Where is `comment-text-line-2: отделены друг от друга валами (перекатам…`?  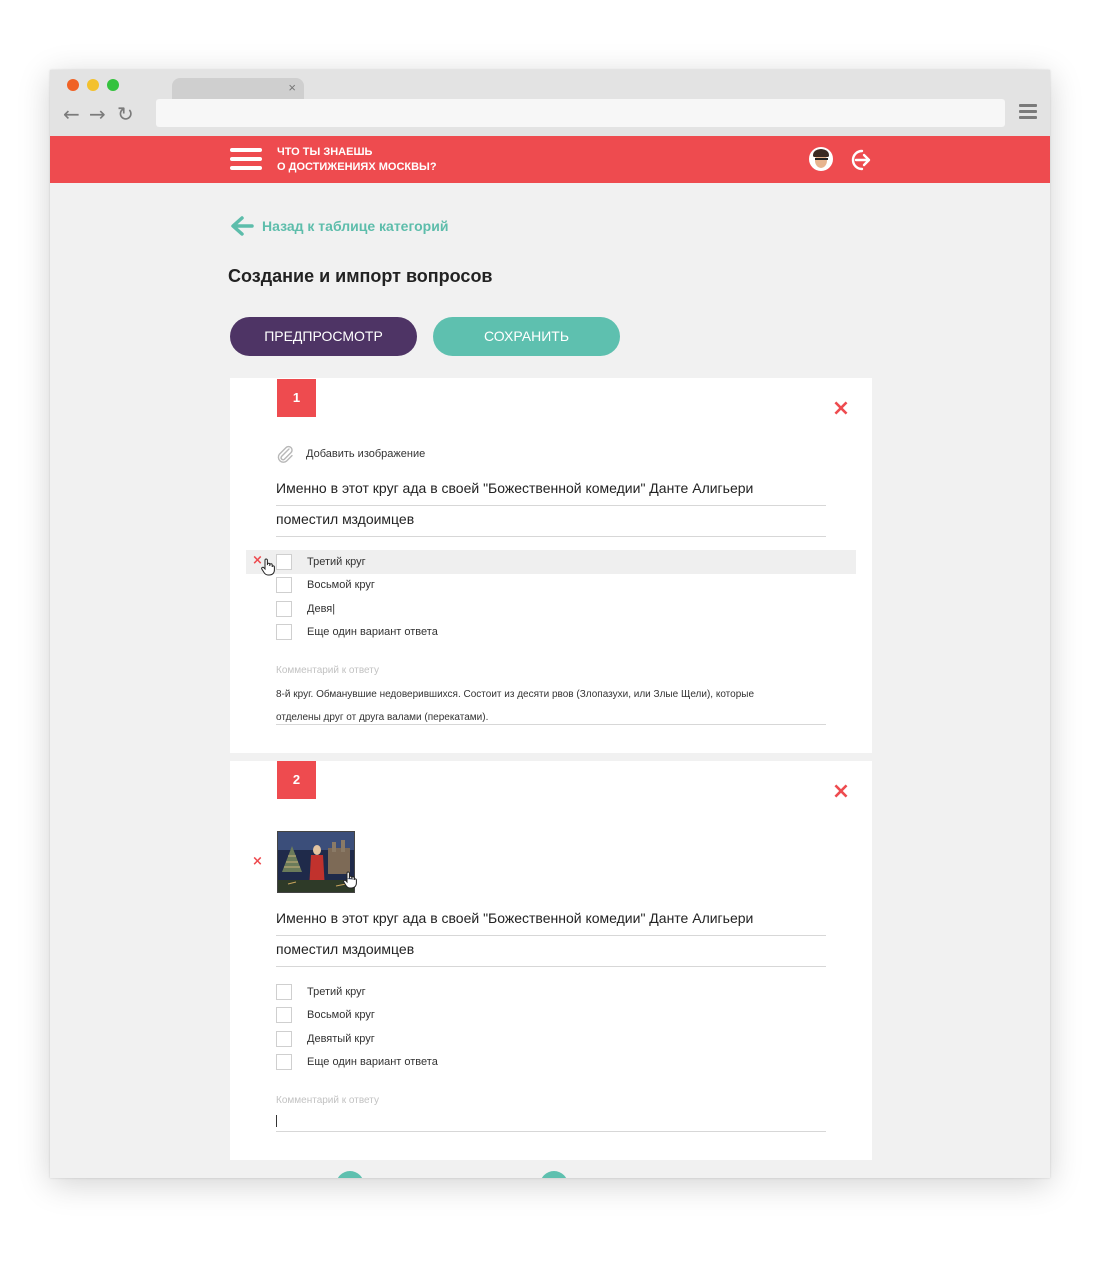 comment-text-line-2: отделены друг от друга валами (перекатам… is located at coordinates (382, 717).